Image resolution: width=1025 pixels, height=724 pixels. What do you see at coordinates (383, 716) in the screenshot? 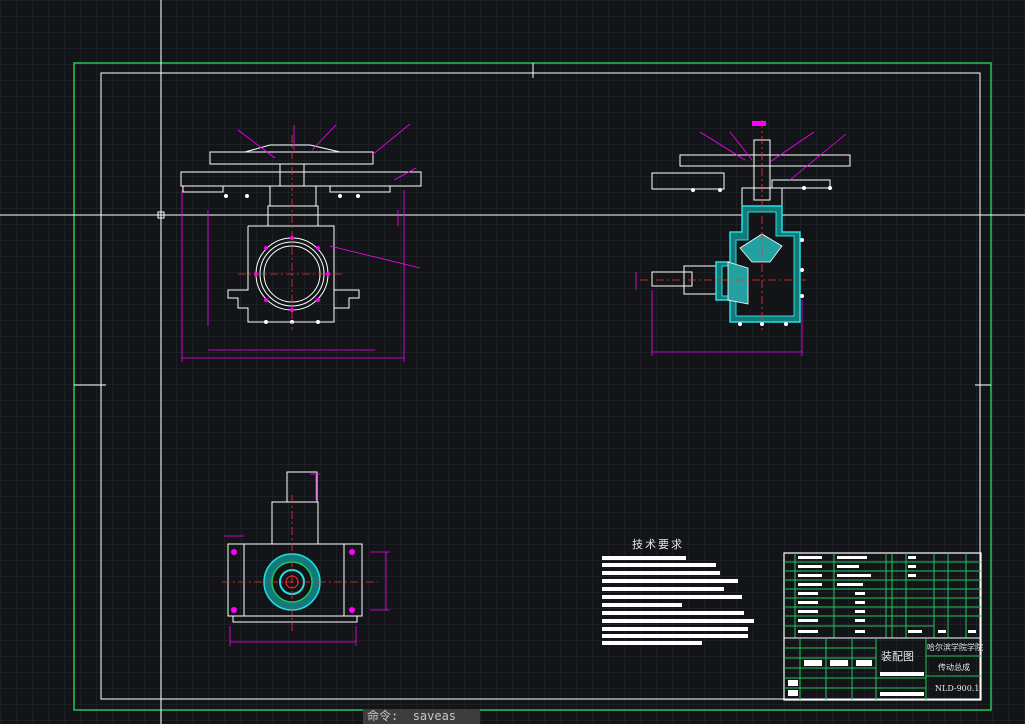
I see `command-prompt: 命令:` at bounding box center [383, 716].